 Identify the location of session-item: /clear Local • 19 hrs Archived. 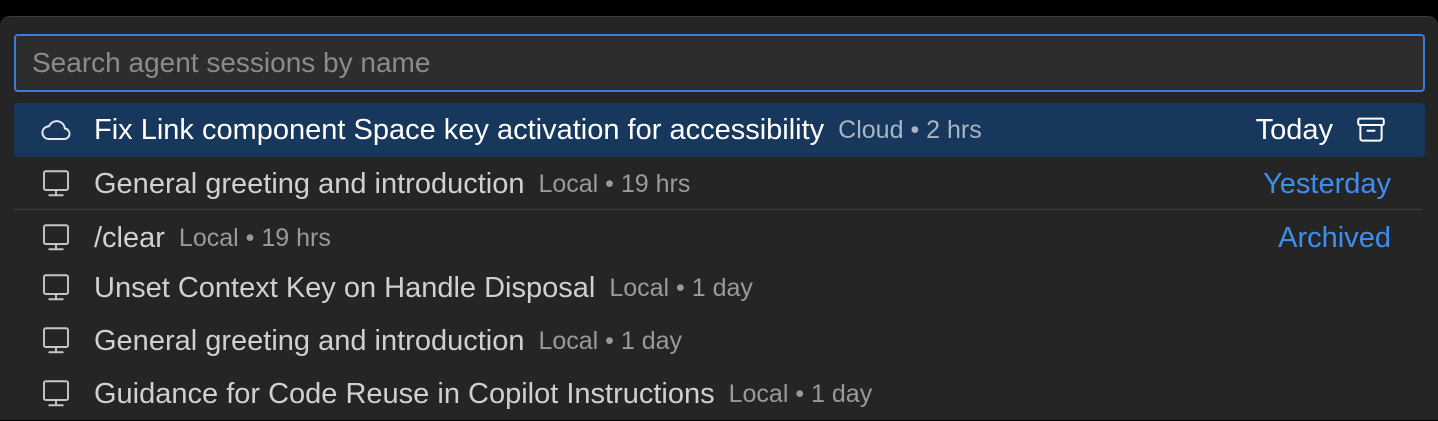
(719, 238).